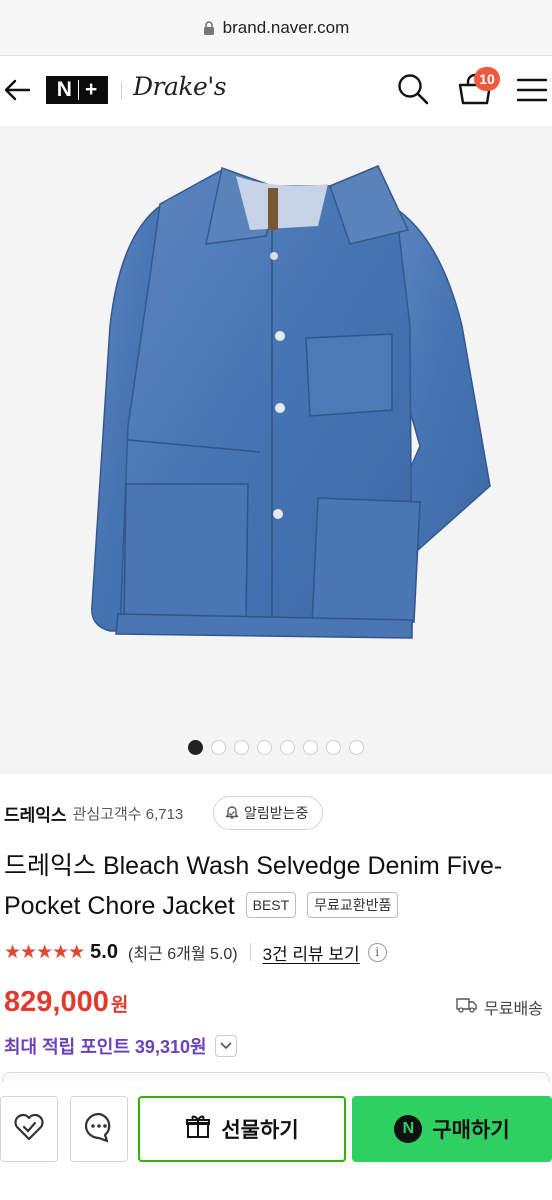 This screenshot has width=552, height=1200. I want to click on menu-icon, so click(532, 90).